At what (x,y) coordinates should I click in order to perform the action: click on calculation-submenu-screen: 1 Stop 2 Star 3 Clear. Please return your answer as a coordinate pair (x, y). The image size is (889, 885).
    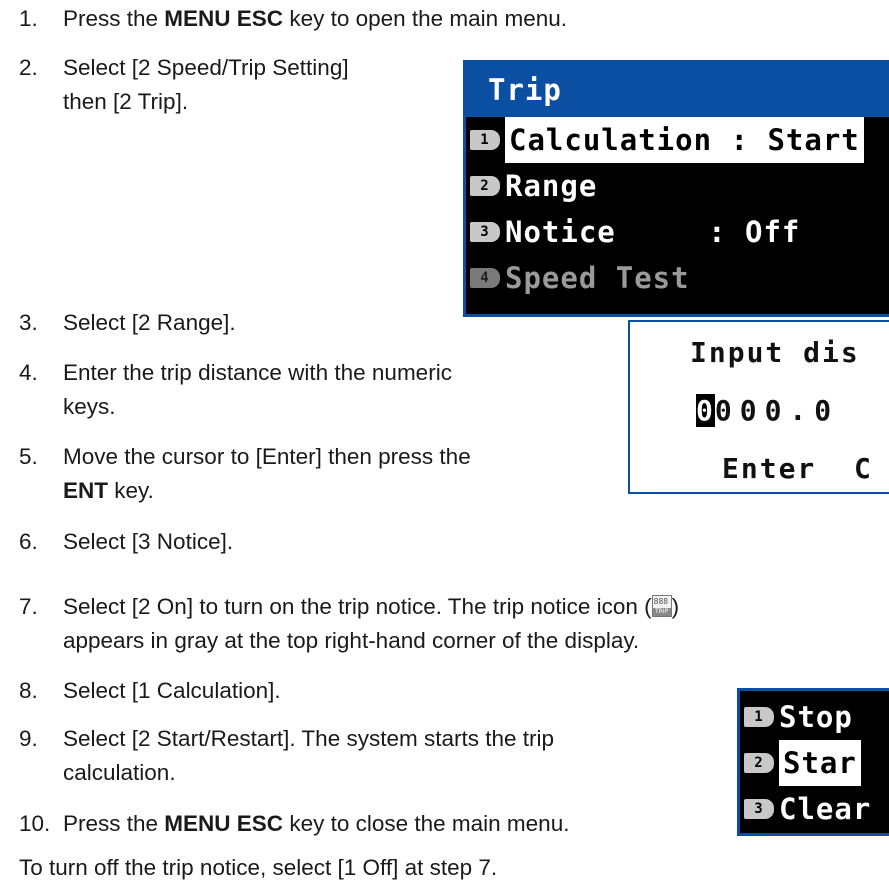
    Looking at the image, I should click on (813, 762).